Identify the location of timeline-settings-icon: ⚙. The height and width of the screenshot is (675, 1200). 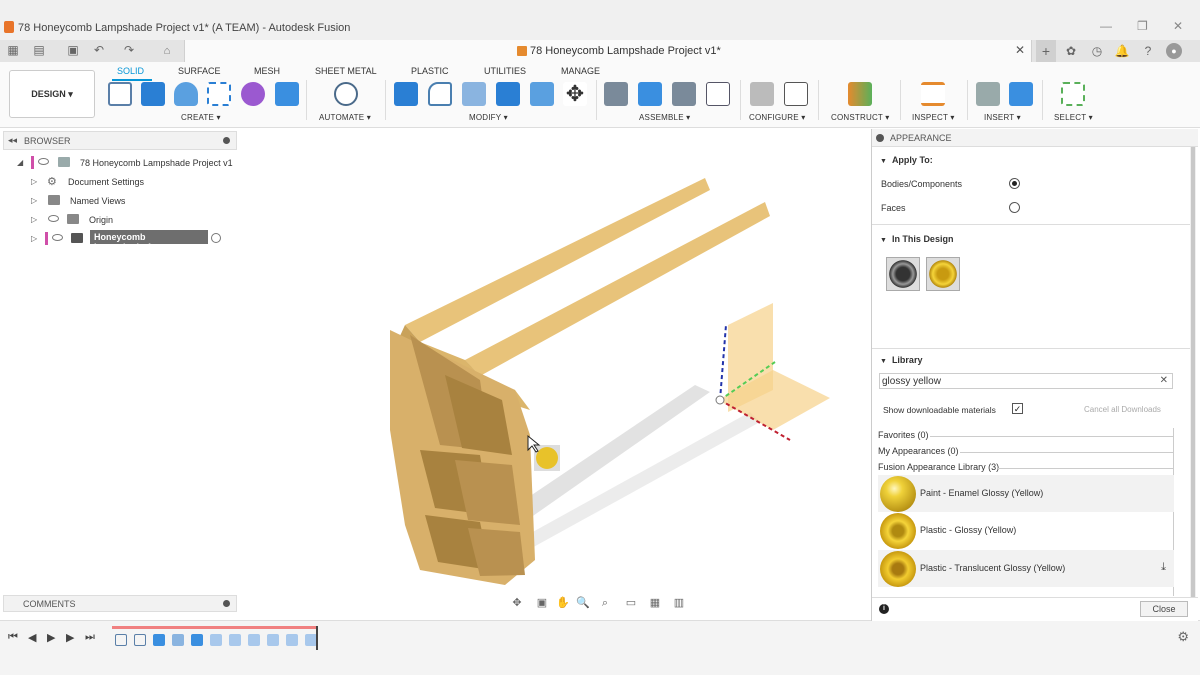
(1183, 637).